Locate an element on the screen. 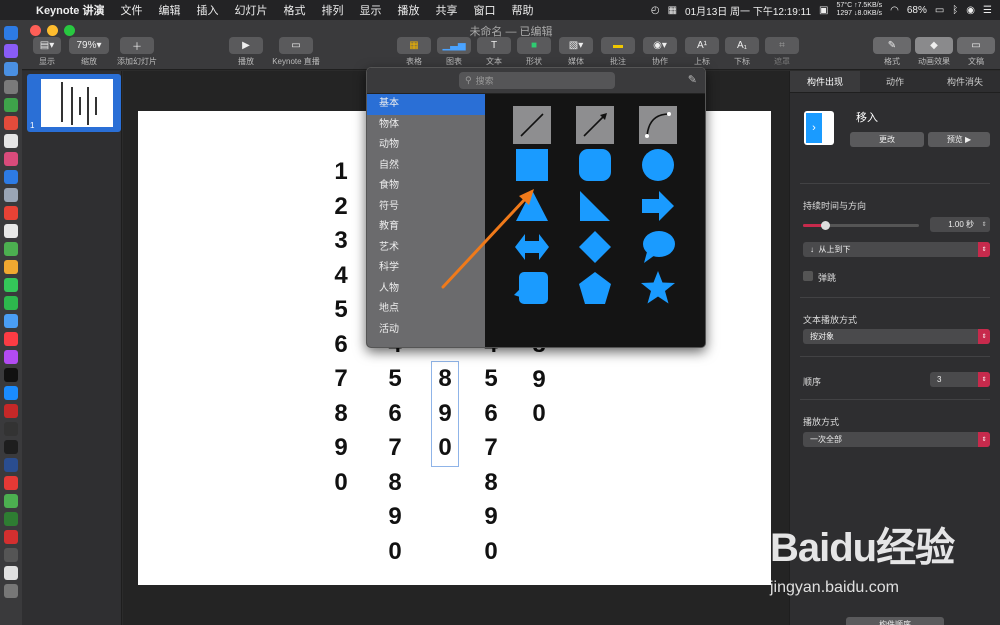 This screenshot has height=625, width=1000. clock-sync-icon: ◴ is located at coordinates (655, 10).